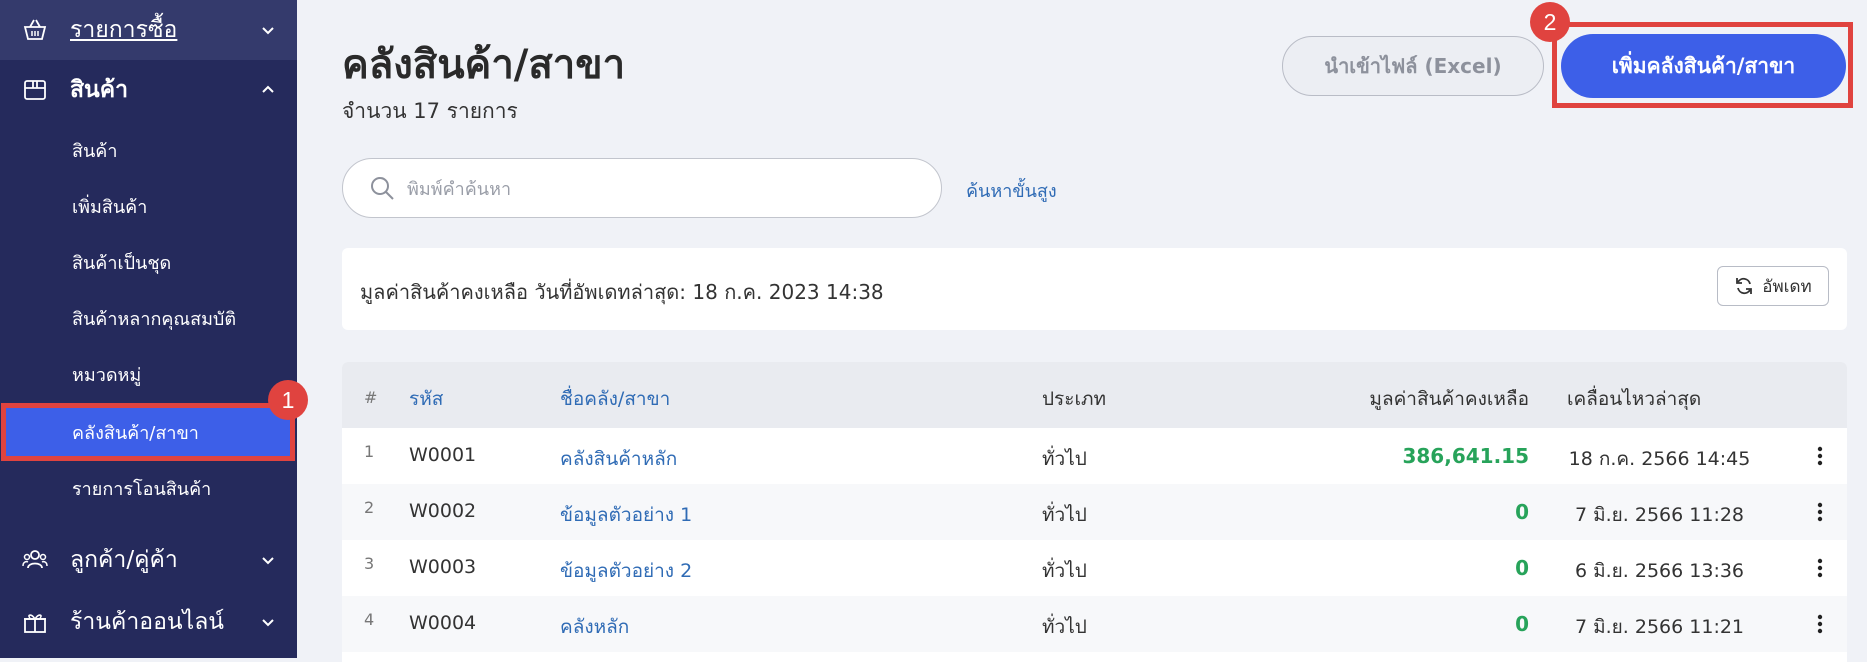 The width and height of the screenshot is (1867, 662). I want to click on sidebar-subitem-warehouses: คลังสินค้า/สาขา, so click(148, 432).